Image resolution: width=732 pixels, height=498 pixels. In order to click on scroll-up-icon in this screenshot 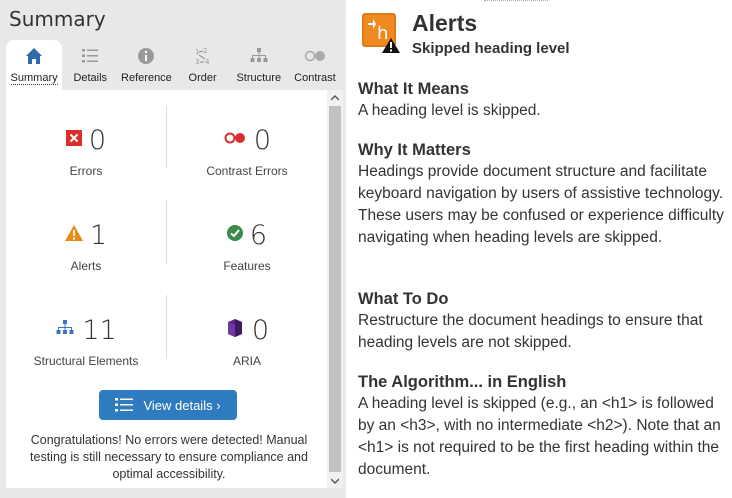, I will do `click(335, 98)`.